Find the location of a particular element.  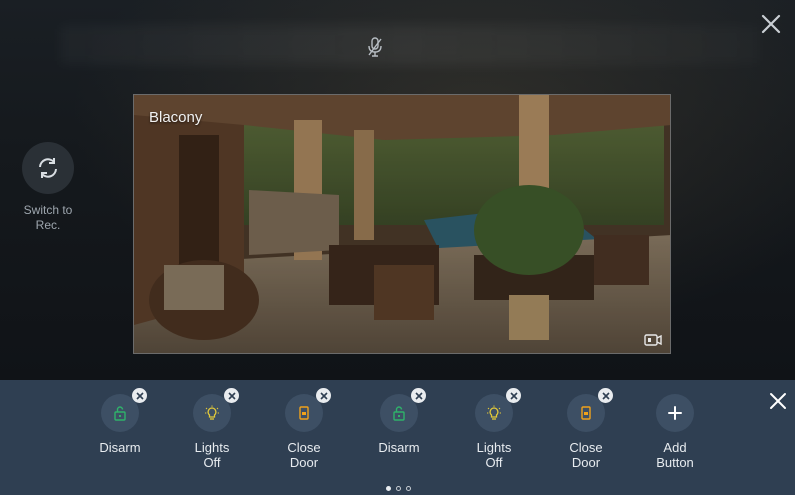

button-label: Add Button is located at coordinates (675, 455).